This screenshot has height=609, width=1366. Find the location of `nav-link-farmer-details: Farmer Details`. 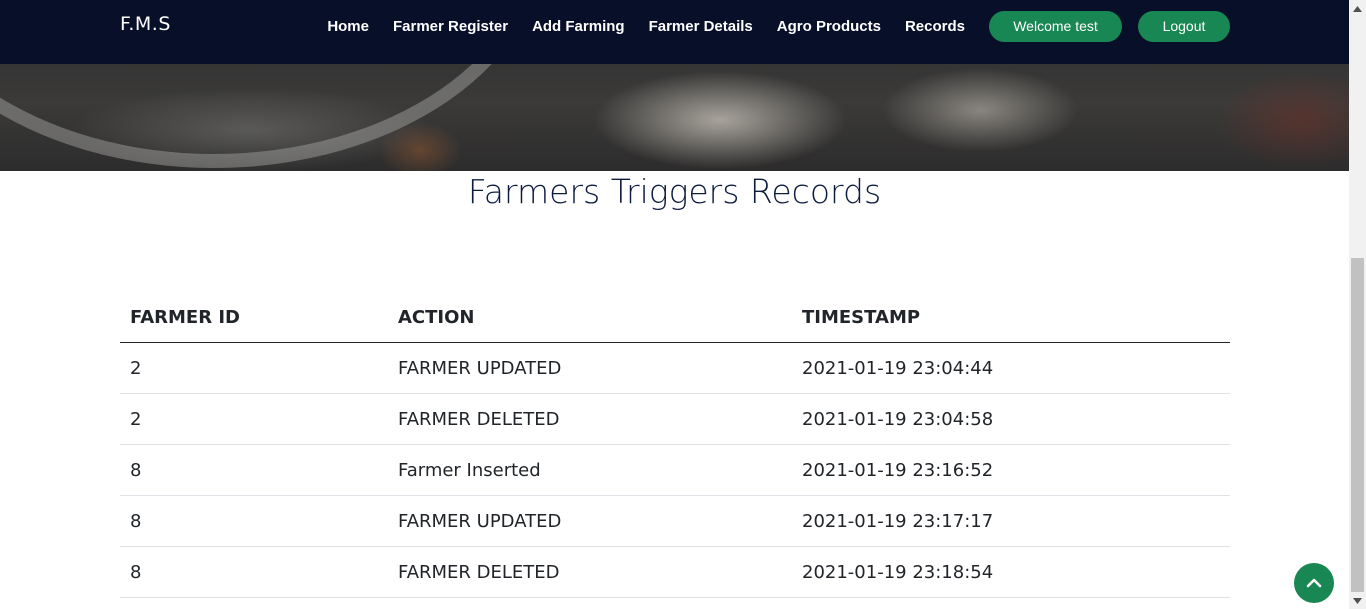

nav-link-farmer-details: Farmer Details is located at coordinates (701, 26).